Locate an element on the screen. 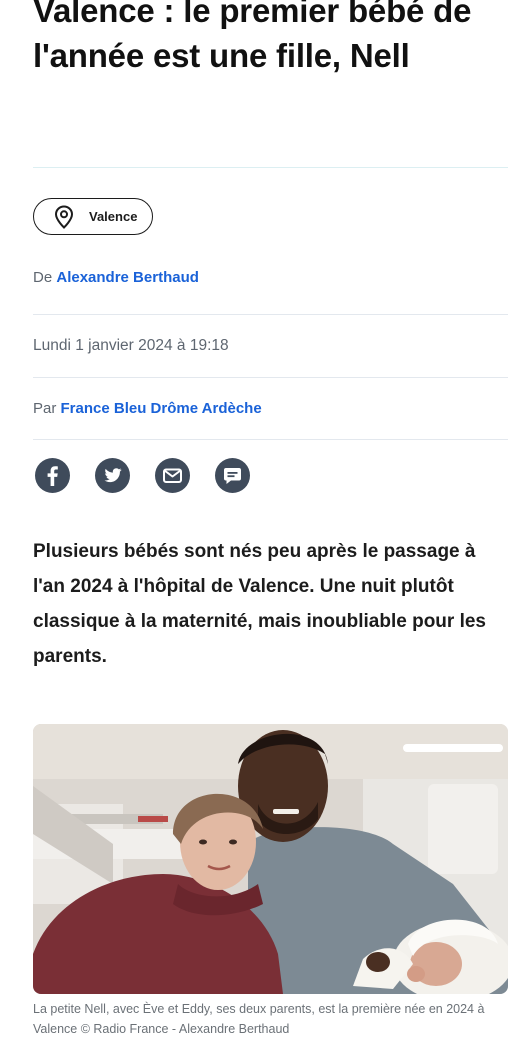  share-email-button is located at coordinates (172, 475).